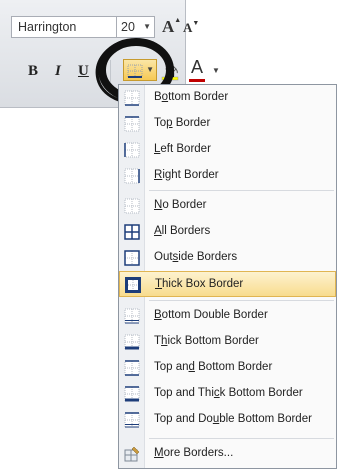 This screenshot has height=469, width=349. I want to click on left-border-icon, so click(132, 150).